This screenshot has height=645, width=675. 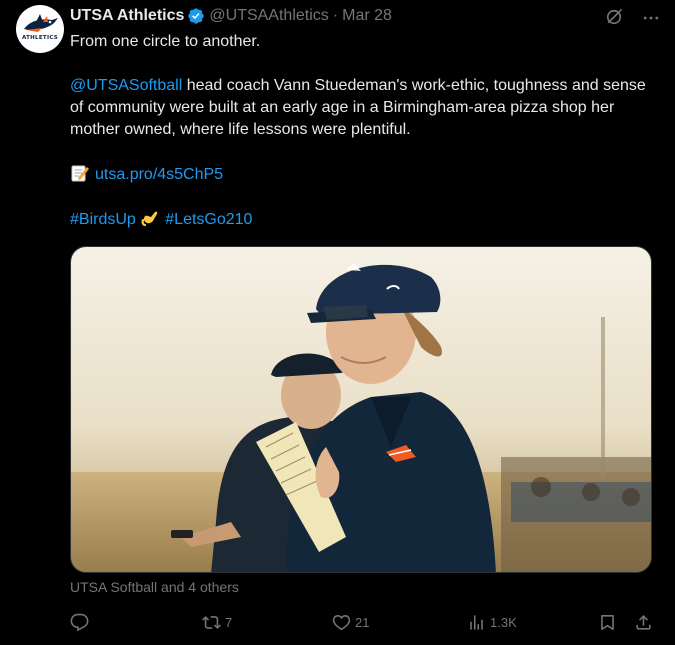 I want to click on tweet-date: Mar 28, so click(x=367, y=16).